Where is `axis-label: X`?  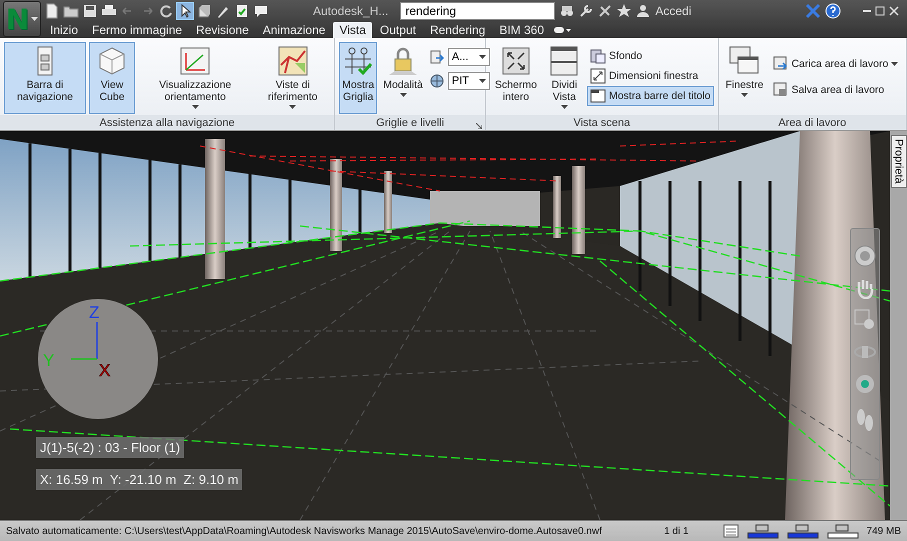 axis-label: X is located at coordinates (104, 370).